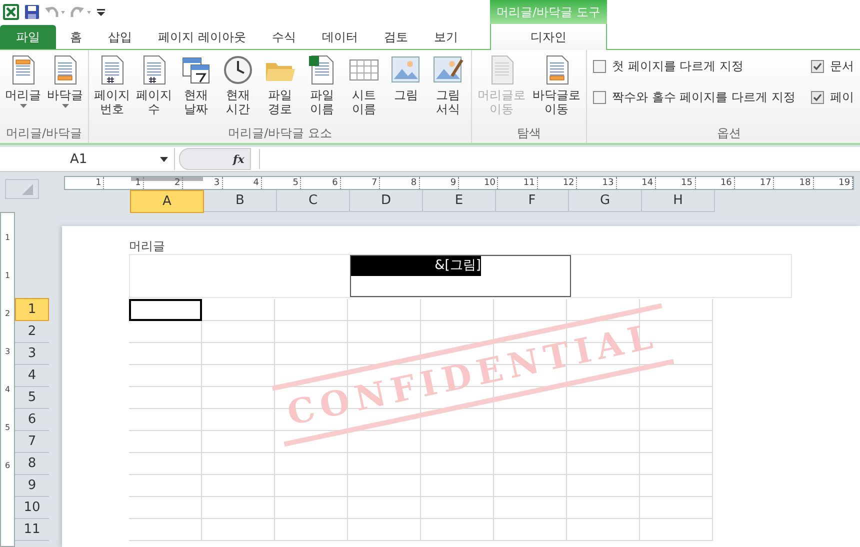 Image resolution: width=860 pixels, height=547 pixels. What do you see at coordinates (406, 89) in the screenshot?
I see `ribbon-button: 그림` at bounding box center [406, 89].